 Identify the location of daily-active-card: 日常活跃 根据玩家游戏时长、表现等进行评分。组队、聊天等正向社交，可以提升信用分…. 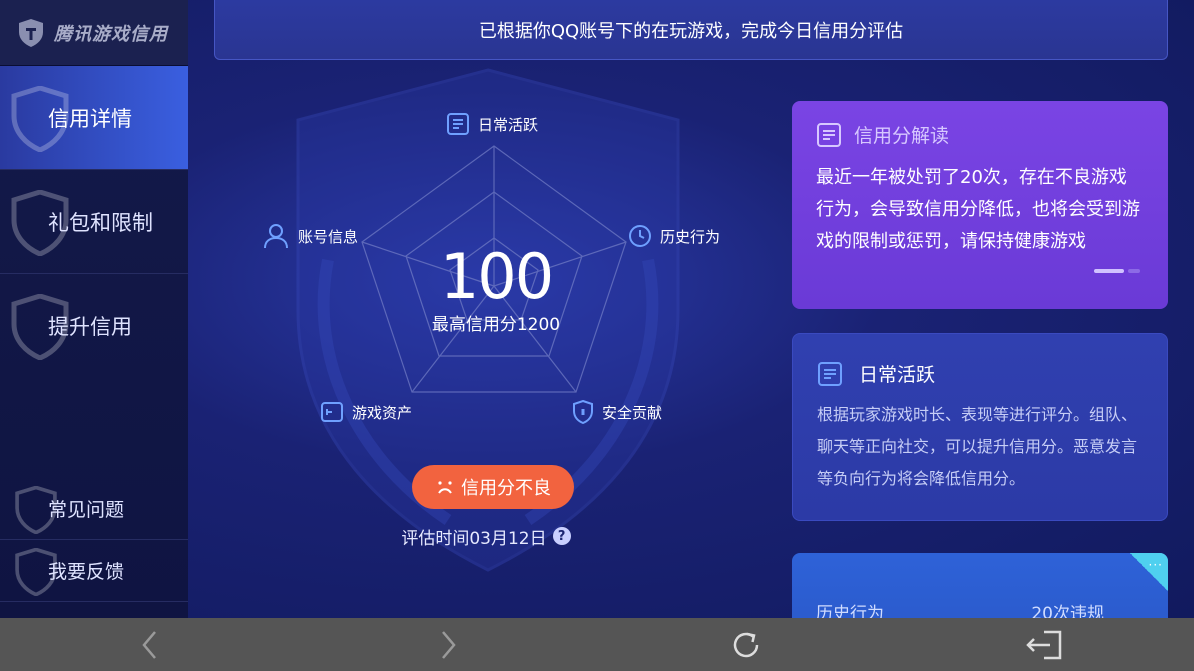
(980, 427).